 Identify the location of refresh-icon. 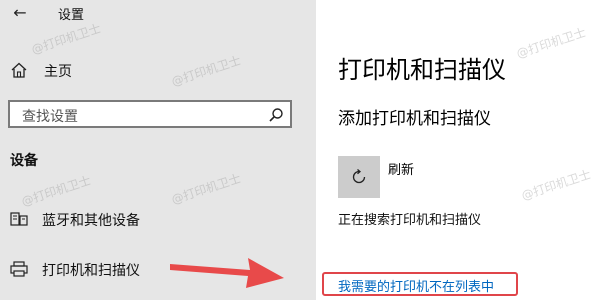
(359, 176).